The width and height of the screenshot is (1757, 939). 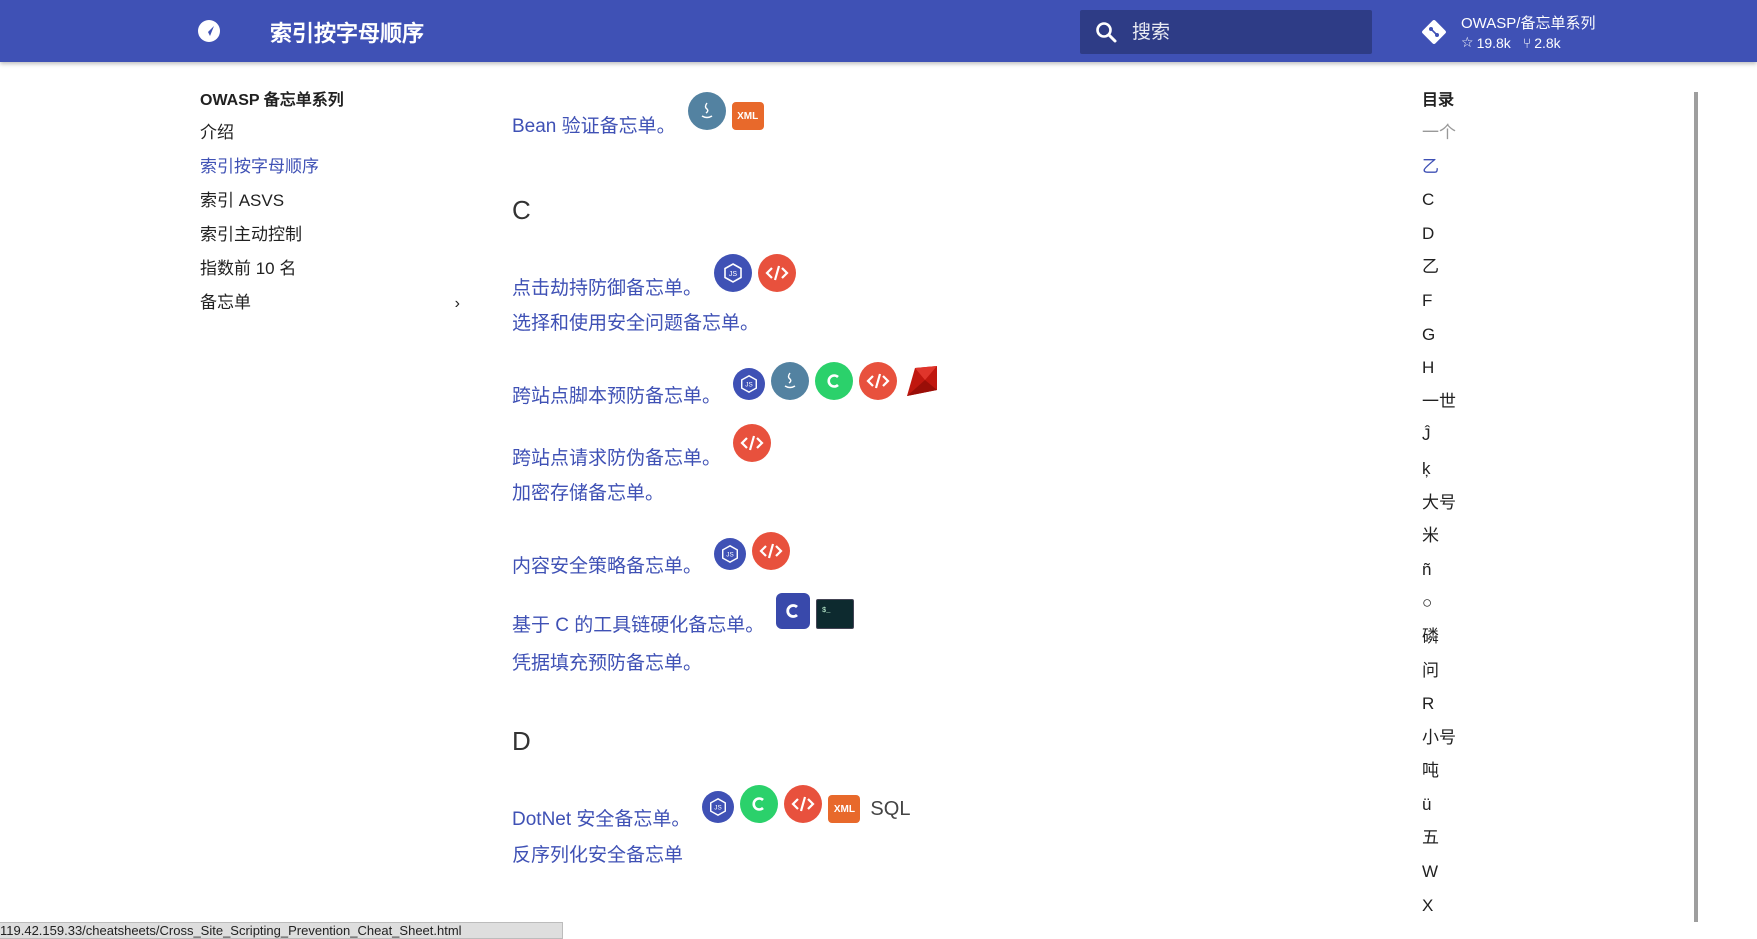 What do you see at coordinates (1472, 777) in the screenshot?
I see `toc-item: 吨` at bounding box center [1472, 777].